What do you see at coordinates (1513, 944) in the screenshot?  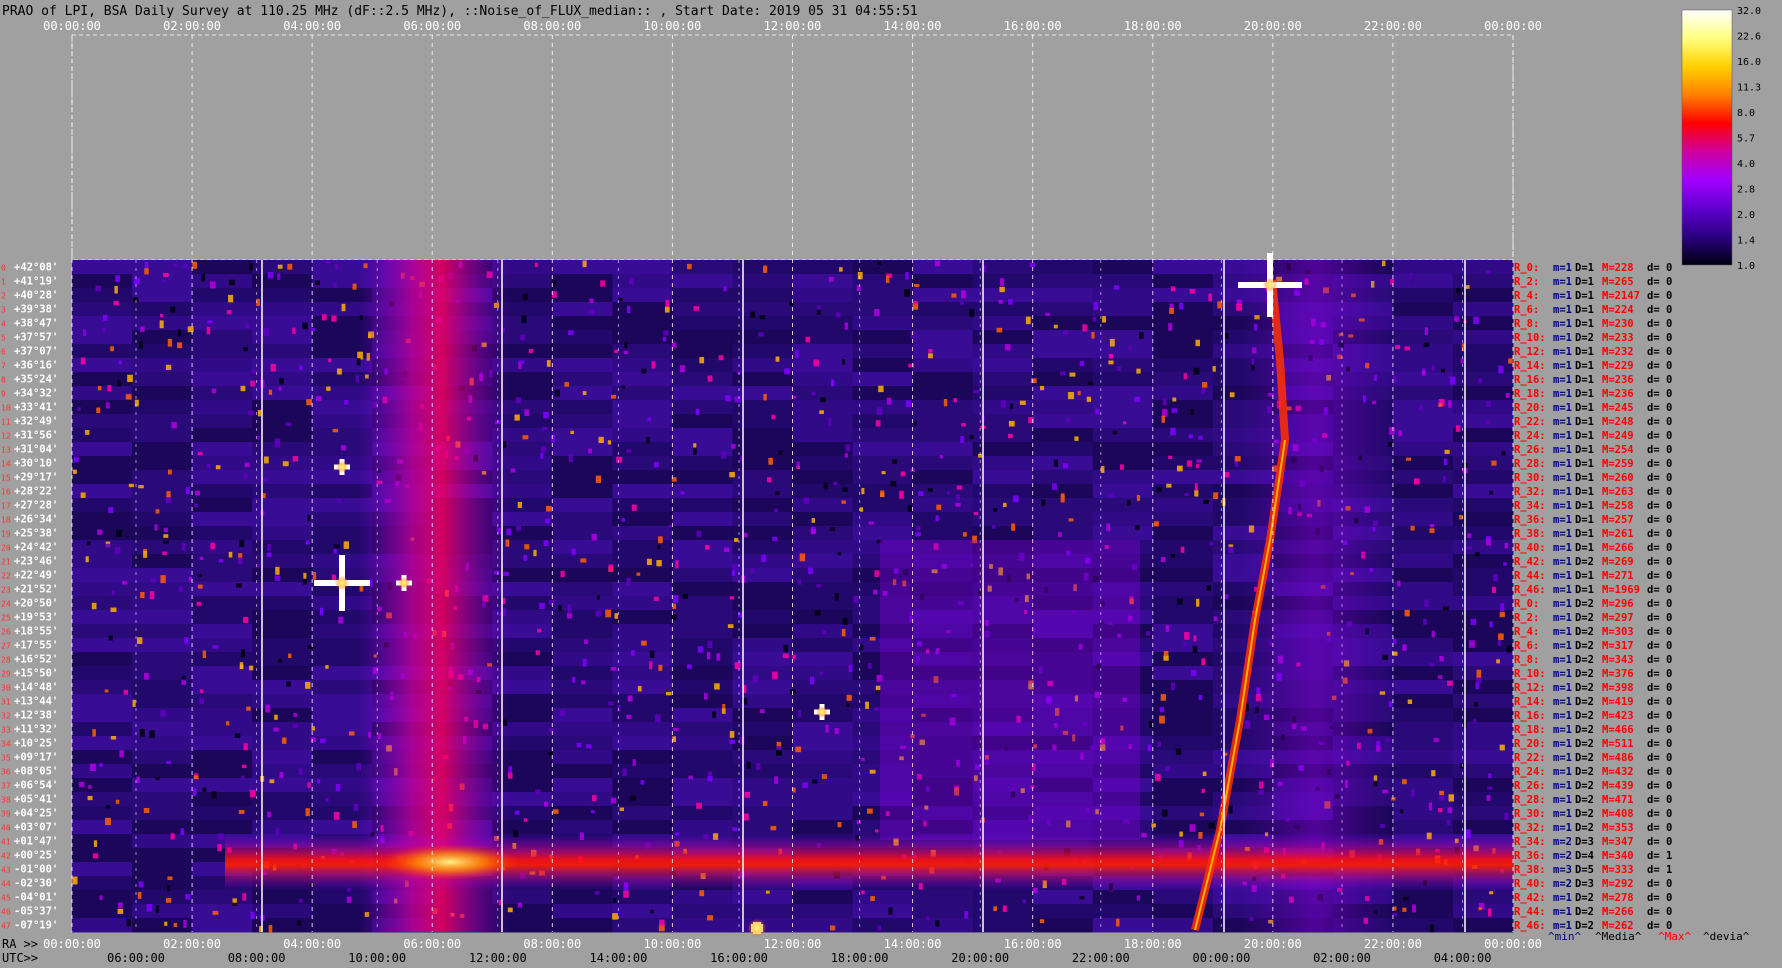 I see `ra-tick-label: 00:00:00` at bounding box center [1513, 944].